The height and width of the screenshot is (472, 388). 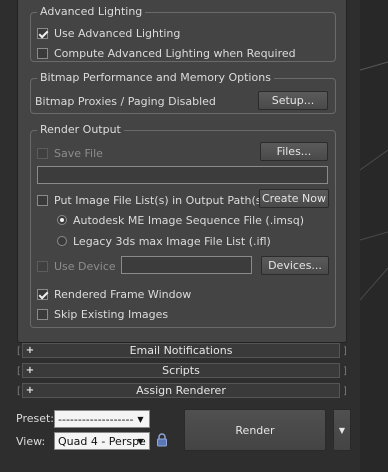 What do you see at coordinates (80, 130) in the screenshot?
I see `render-output-title: Render Output` at bounding box center [80, 130].